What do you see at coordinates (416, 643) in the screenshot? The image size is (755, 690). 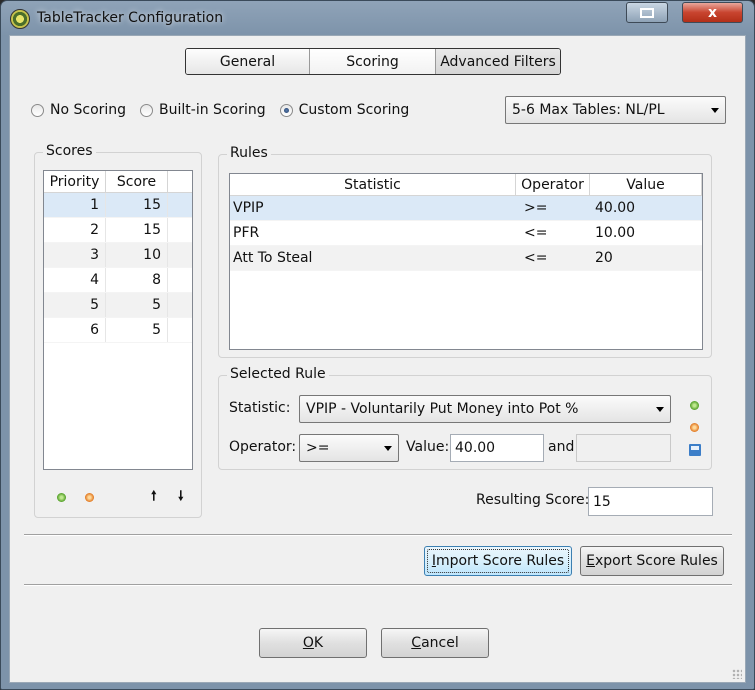 I see `button-mnemonic: C` at bounding box center [416, 643].